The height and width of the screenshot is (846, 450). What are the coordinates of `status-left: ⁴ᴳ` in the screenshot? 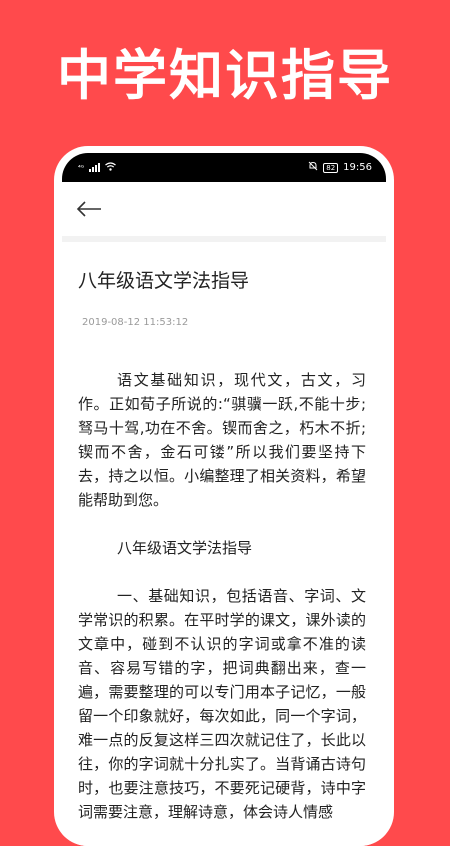 It's located at (97, 167).